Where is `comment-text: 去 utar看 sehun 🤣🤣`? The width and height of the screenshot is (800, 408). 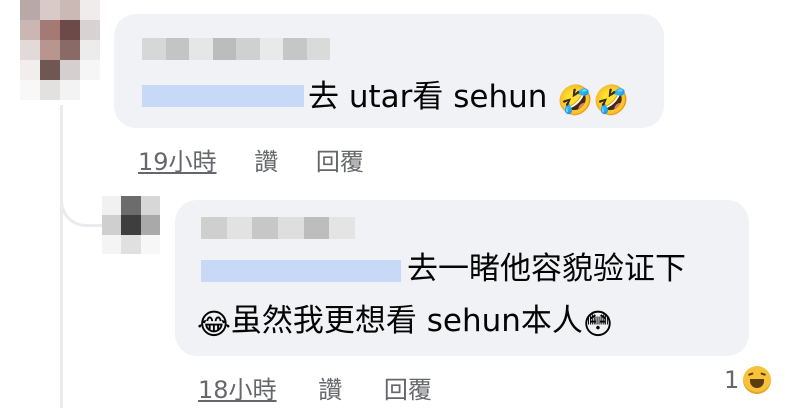 comment-text: 去 utar看 sehun 🤣🤣 is located at coordinates (469, 98).